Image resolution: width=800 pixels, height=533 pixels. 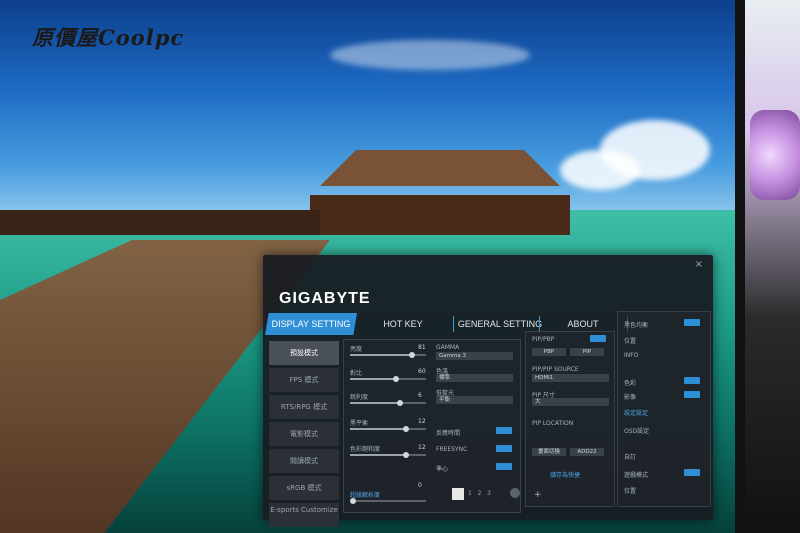 I want to click on mode-reader: 閱讀模式, so click(x=304, y=461).